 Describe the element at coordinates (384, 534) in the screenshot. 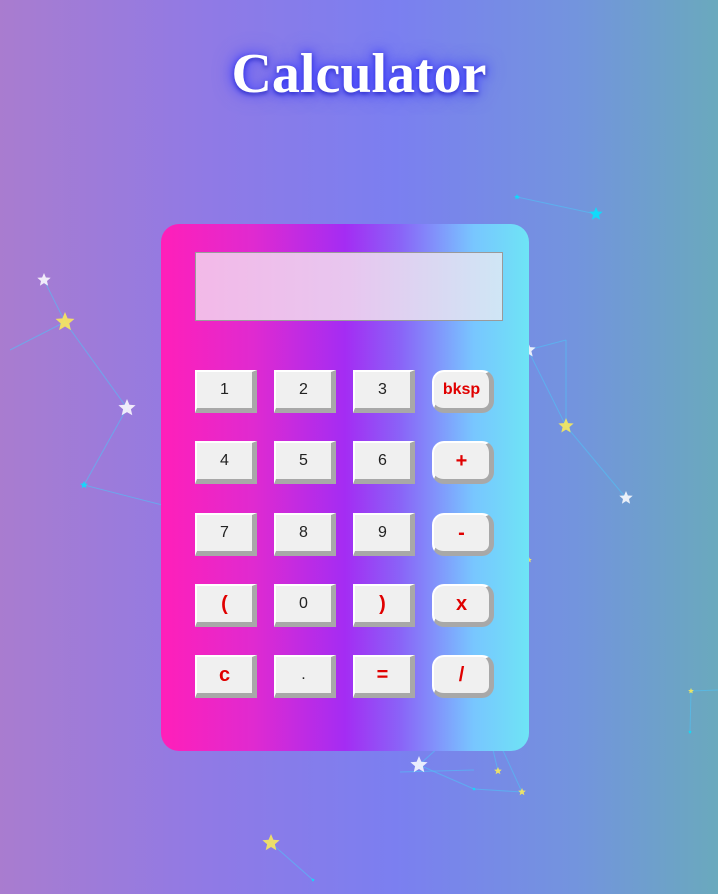

I see `key-9: 9` at that location.